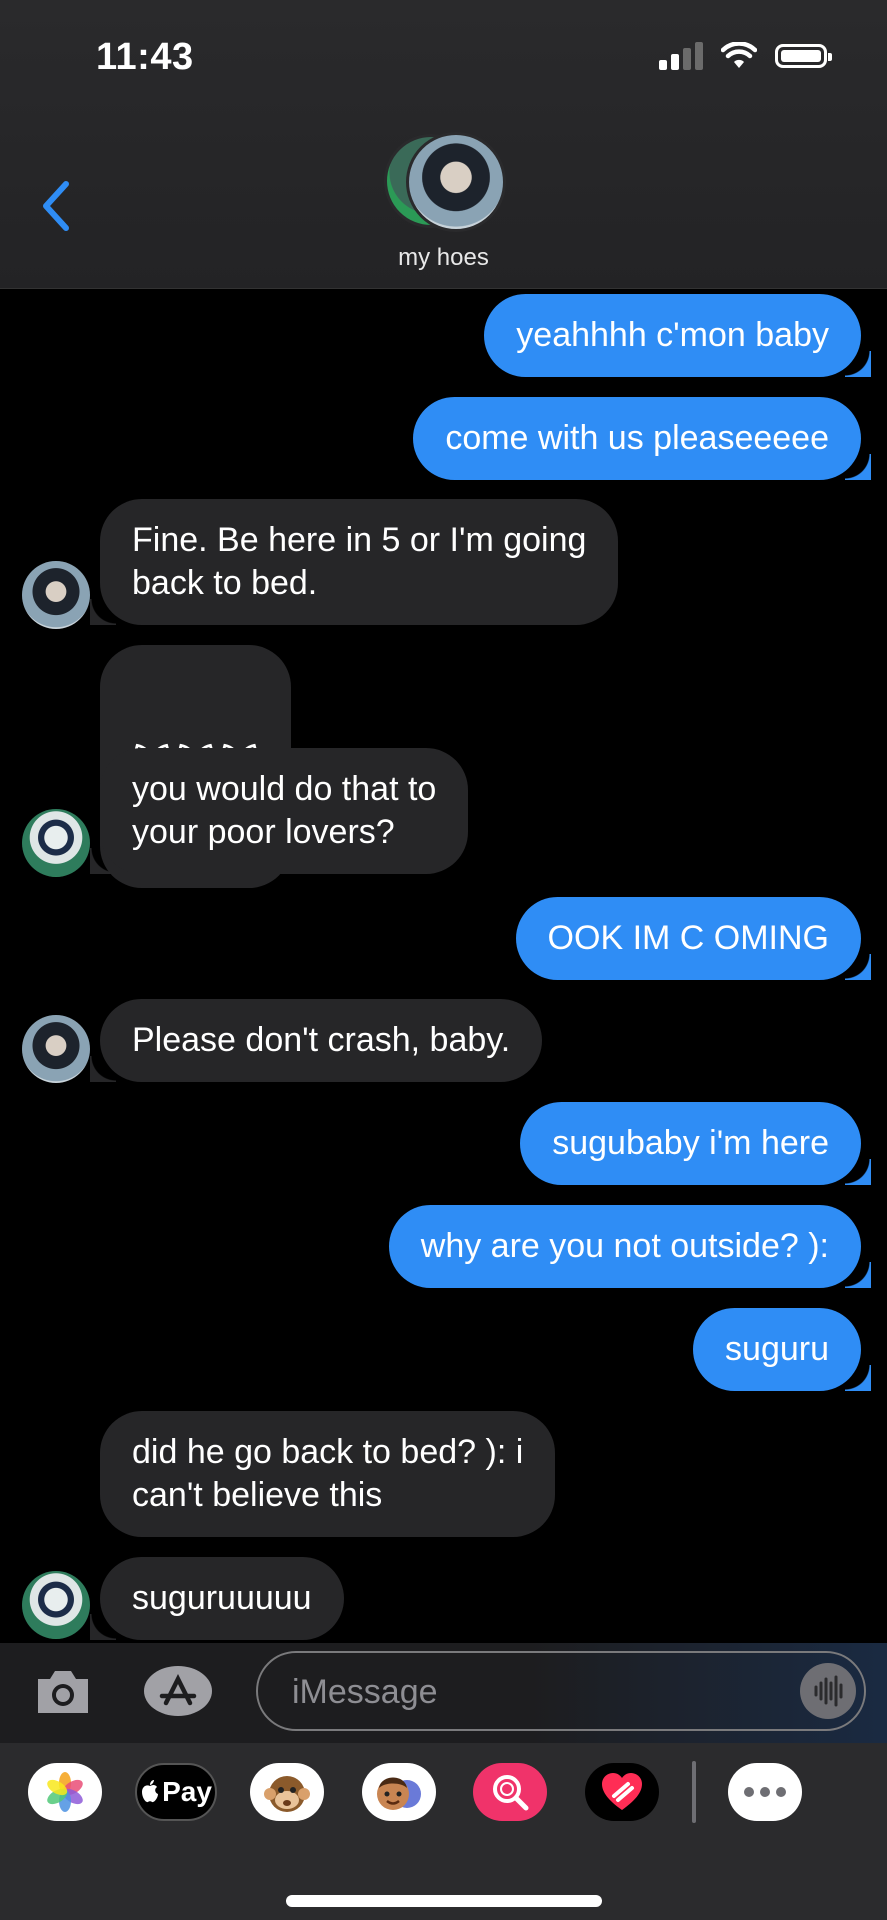  What do you see at coordinates (217, 1598) in the screenshot?
I see `message-bubble: suguruuuuu` at bounding box center [217, 1598].